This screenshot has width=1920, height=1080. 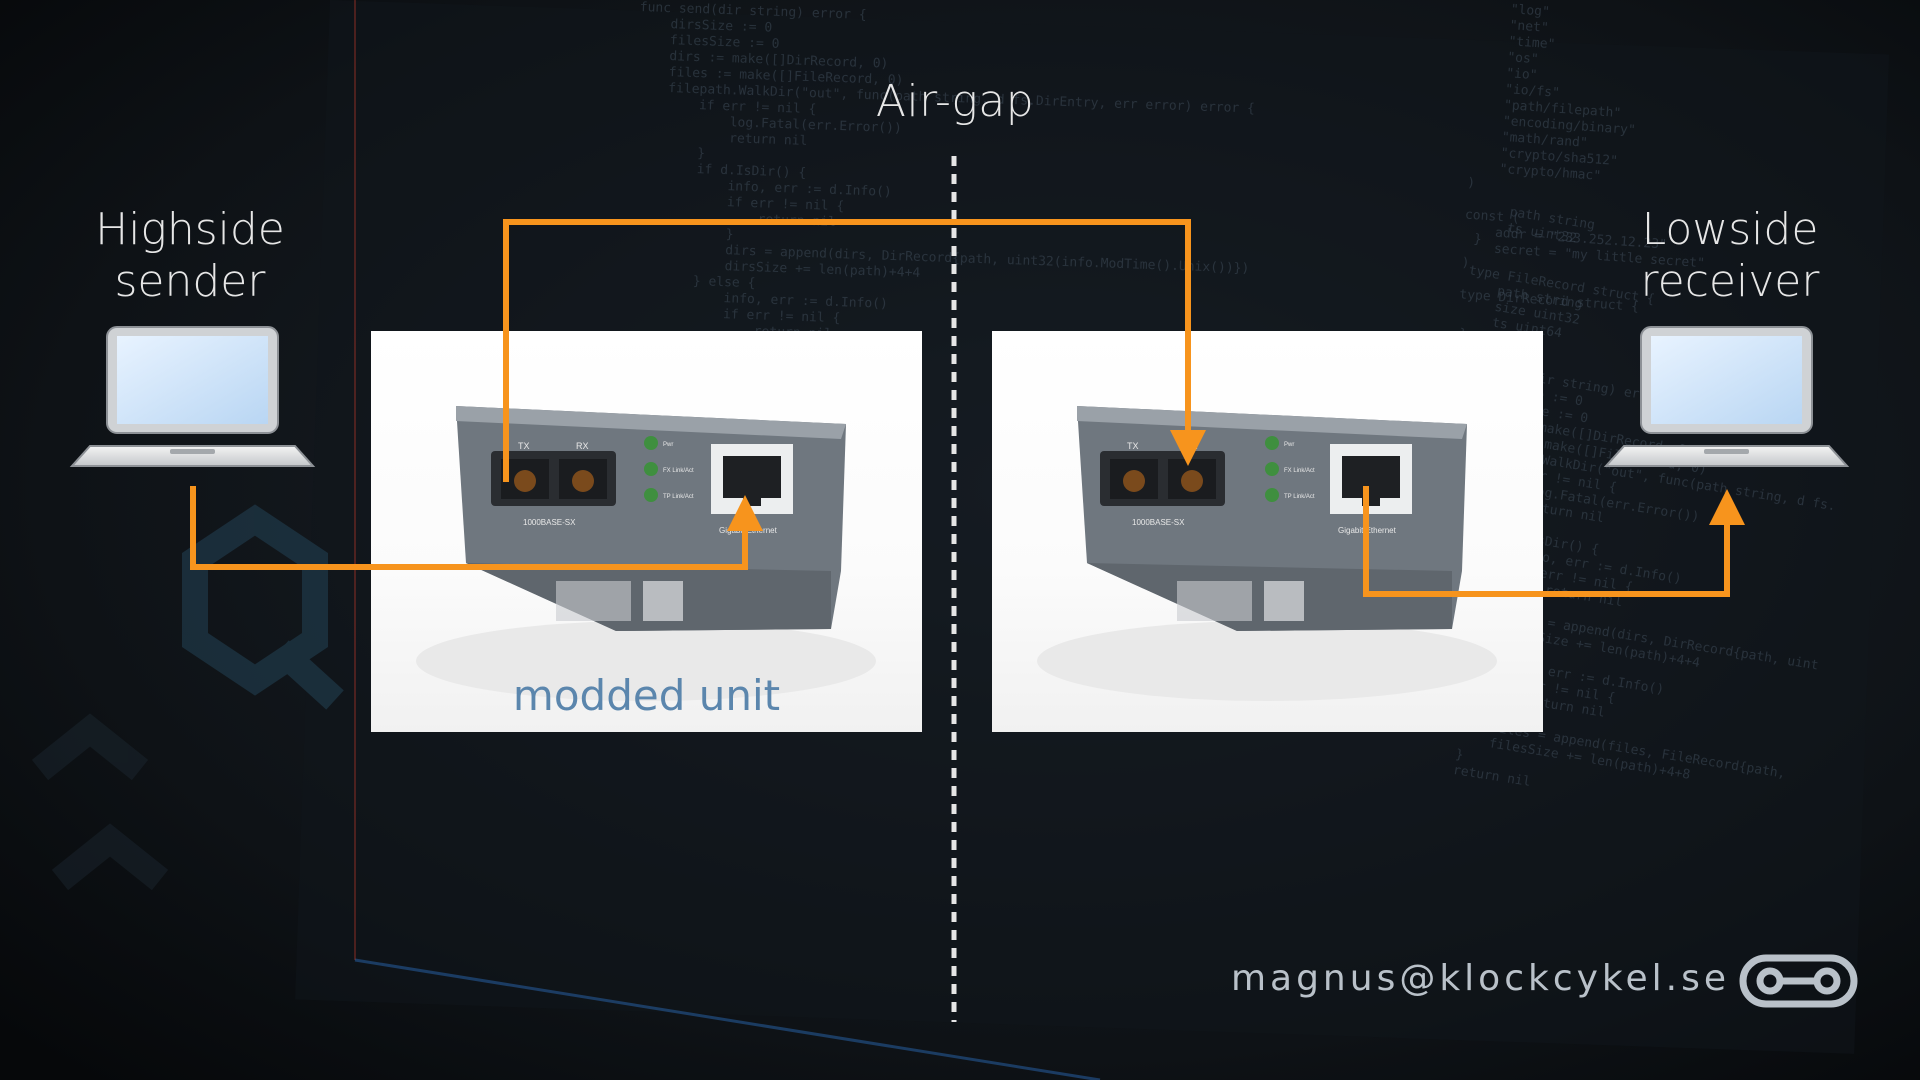 I want to click on airgap-label: Air-gap, so click(x=955, y=101).